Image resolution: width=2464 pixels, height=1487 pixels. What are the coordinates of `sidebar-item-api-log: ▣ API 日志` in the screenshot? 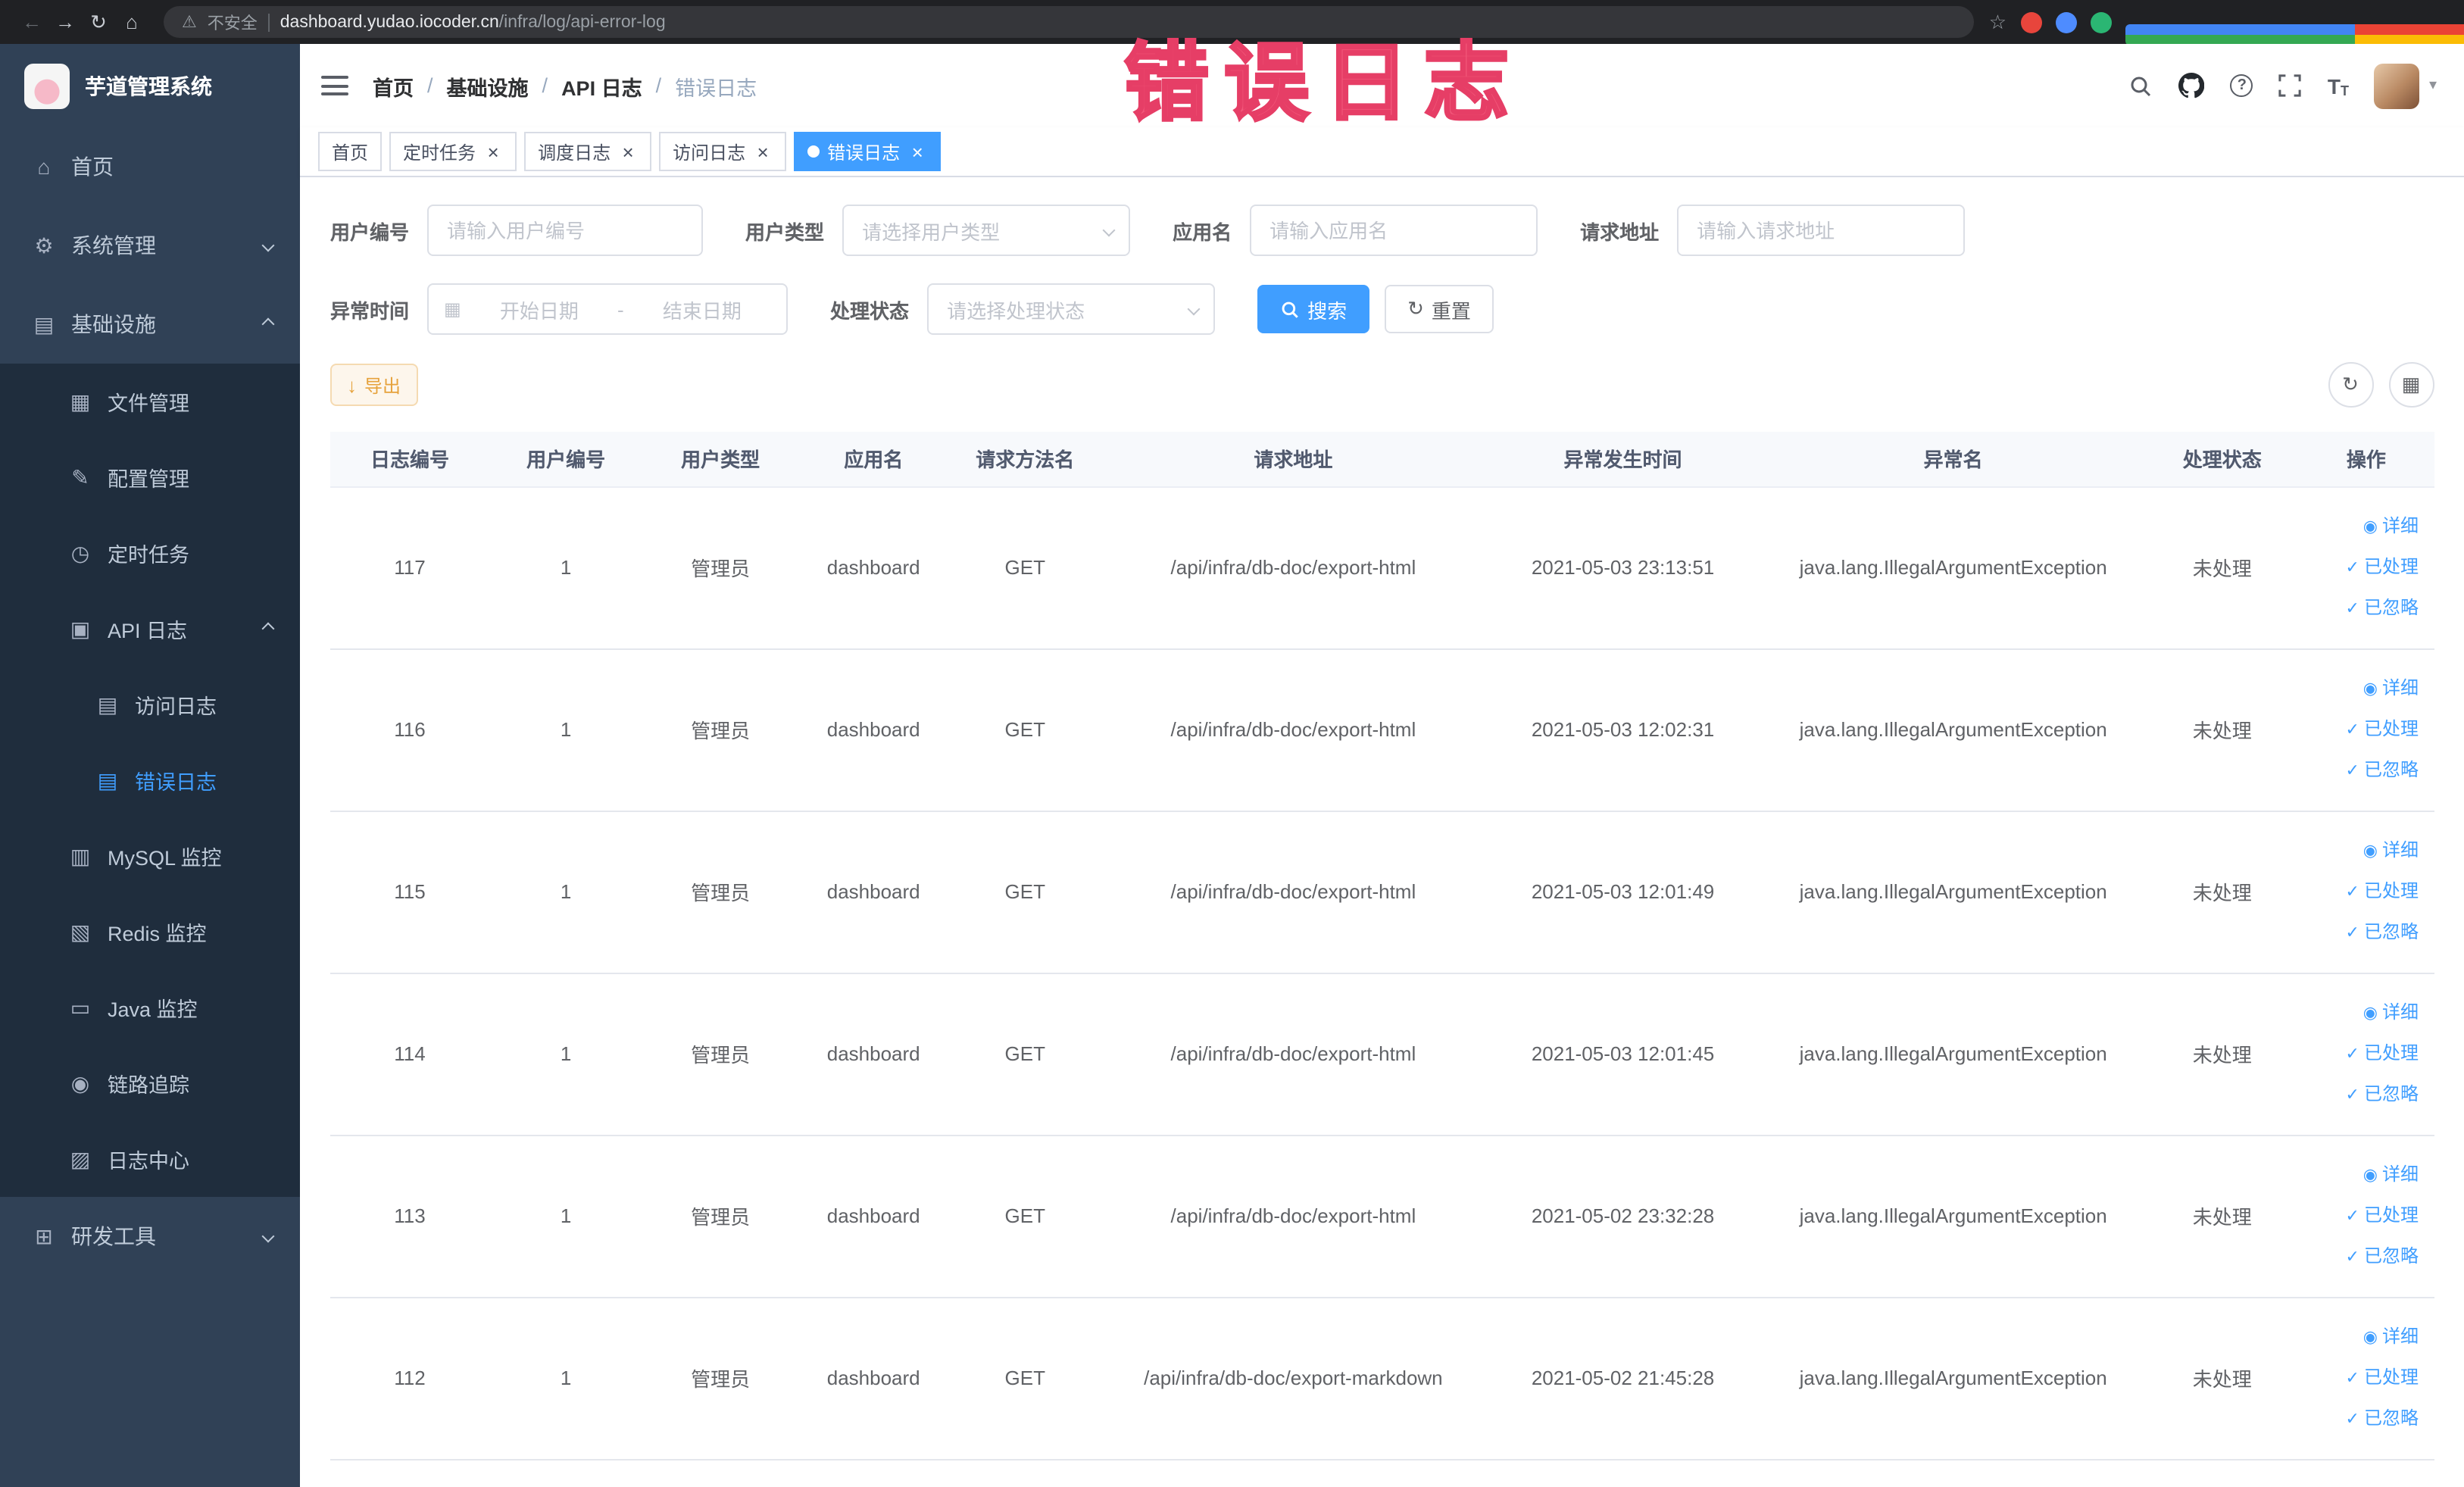 It's located at (150, 629).